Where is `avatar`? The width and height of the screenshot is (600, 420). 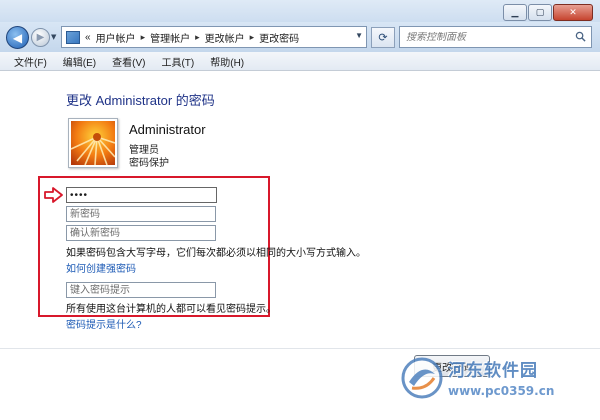 avatar is located at coordinates (93, 143).